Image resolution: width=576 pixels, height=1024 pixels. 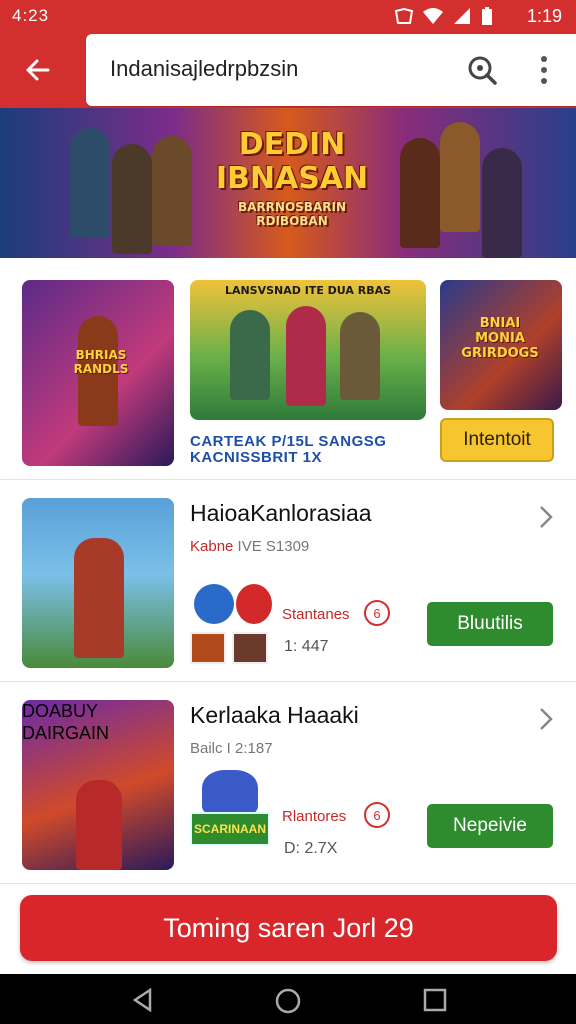 I want to click on battery-icon, so click(x=487, y=16).